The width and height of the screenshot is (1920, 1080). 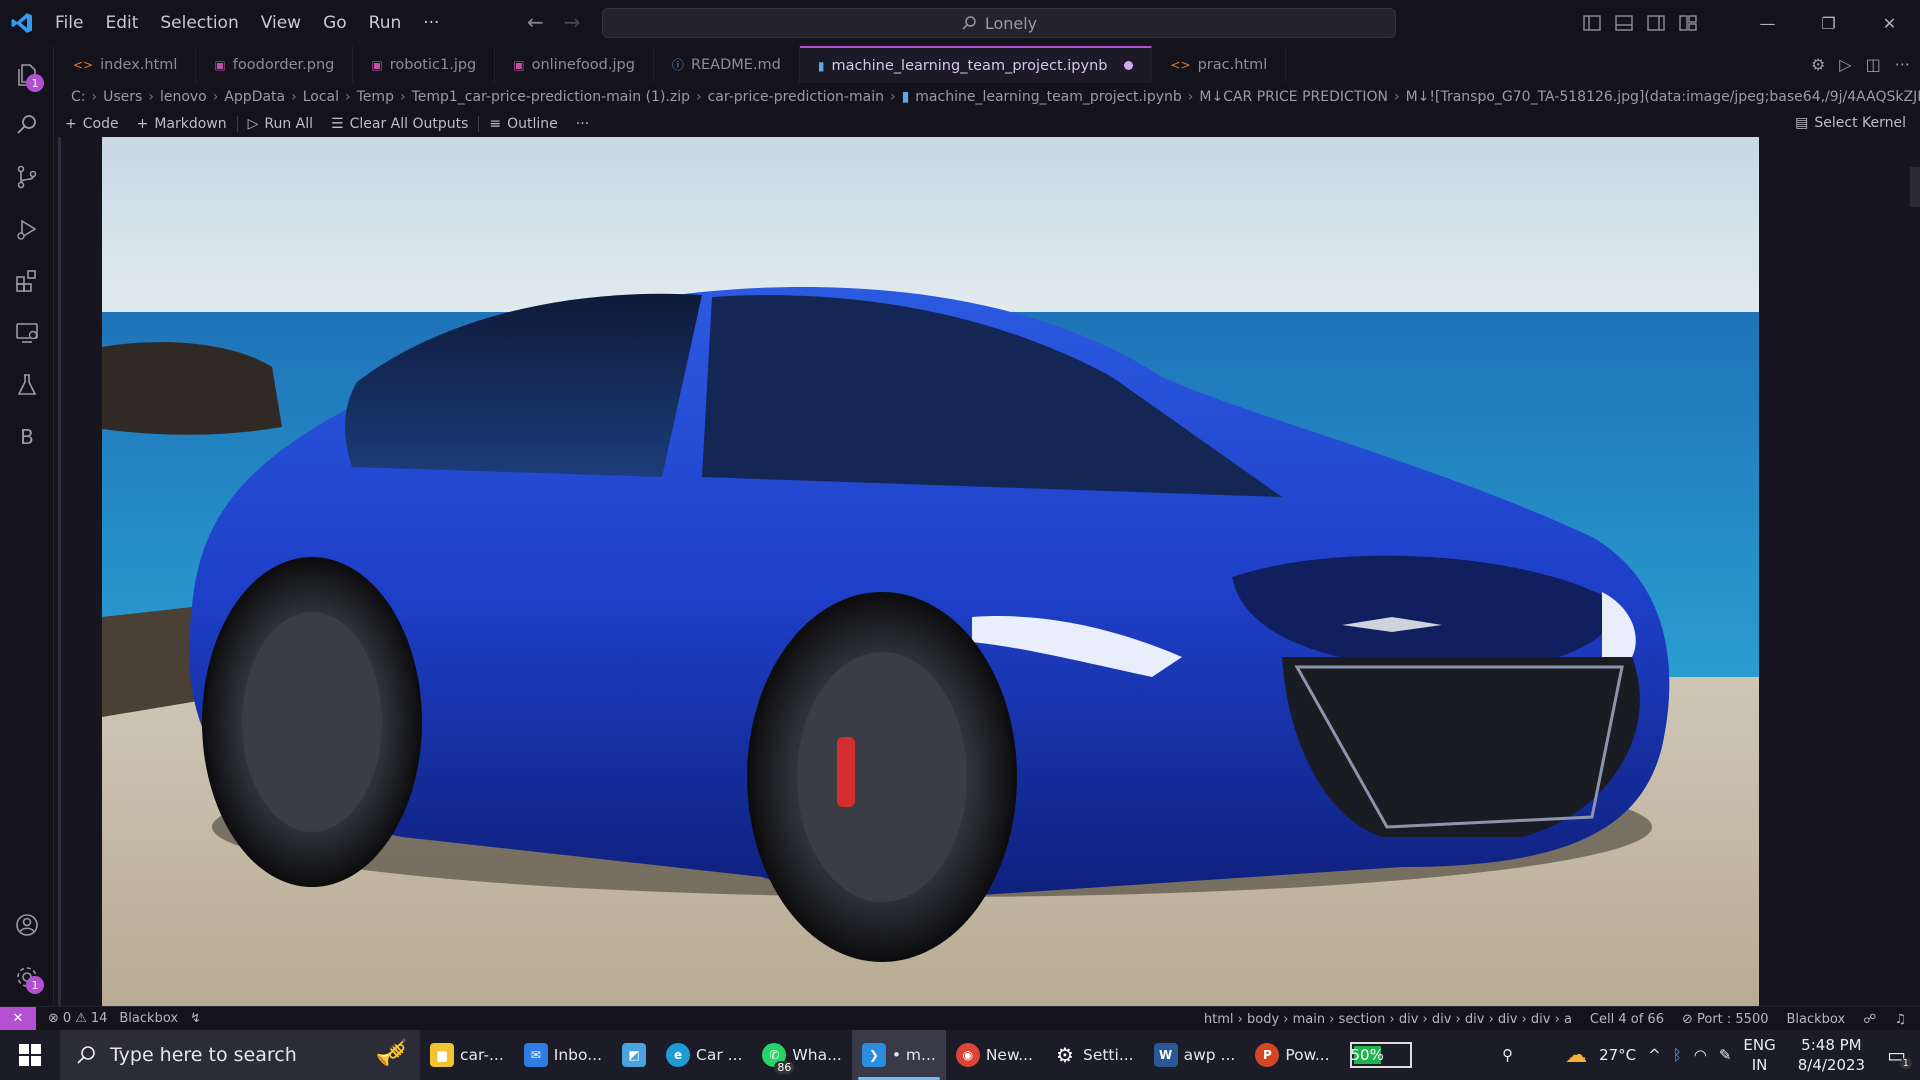 I want to click on breadcrumb-item: AppData, so click(x=254, y=97).